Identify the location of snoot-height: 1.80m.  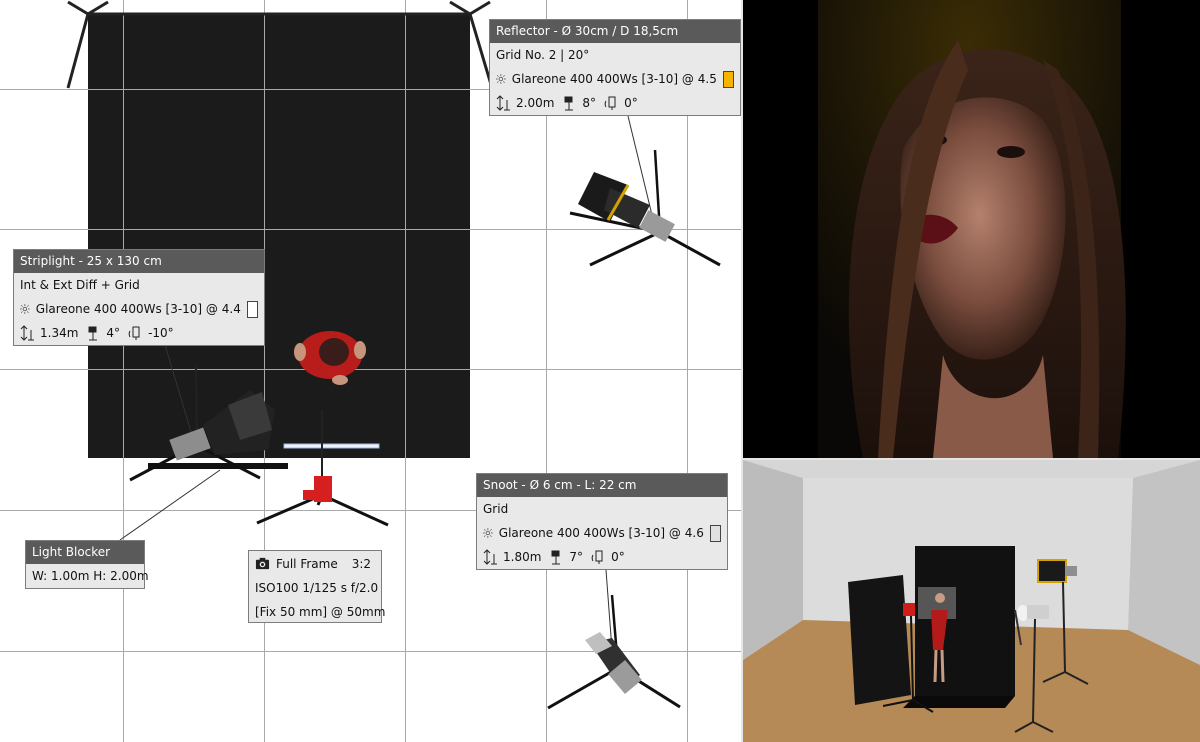
(522, 557).